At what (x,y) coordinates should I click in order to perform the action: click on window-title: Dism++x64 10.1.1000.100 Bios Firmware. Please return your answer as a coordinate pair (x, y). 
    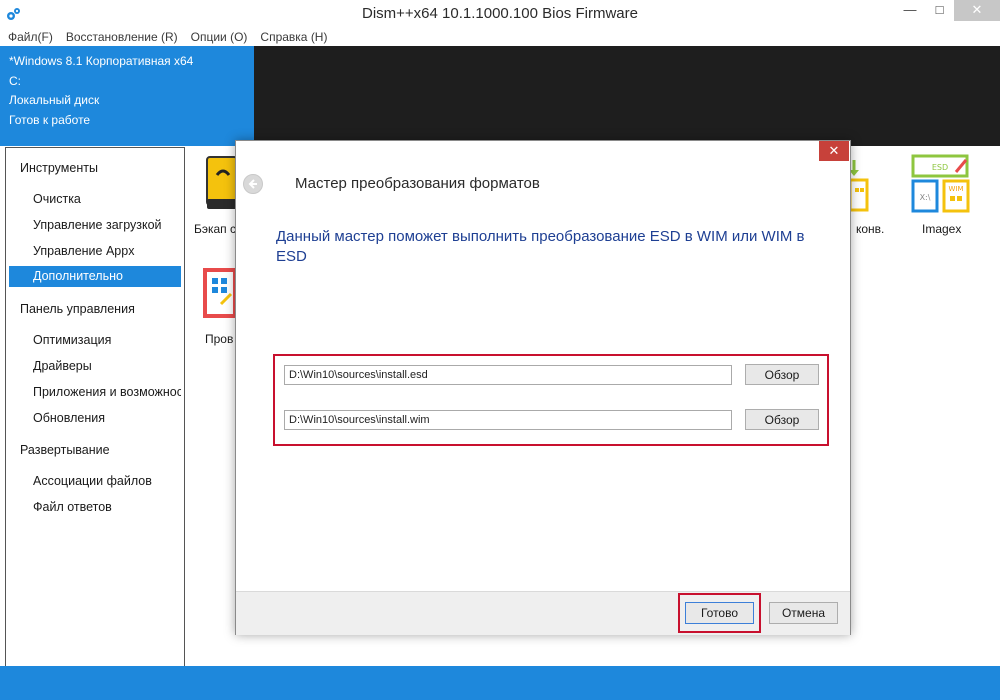
    Looking at the image, I should click on (500, 13).